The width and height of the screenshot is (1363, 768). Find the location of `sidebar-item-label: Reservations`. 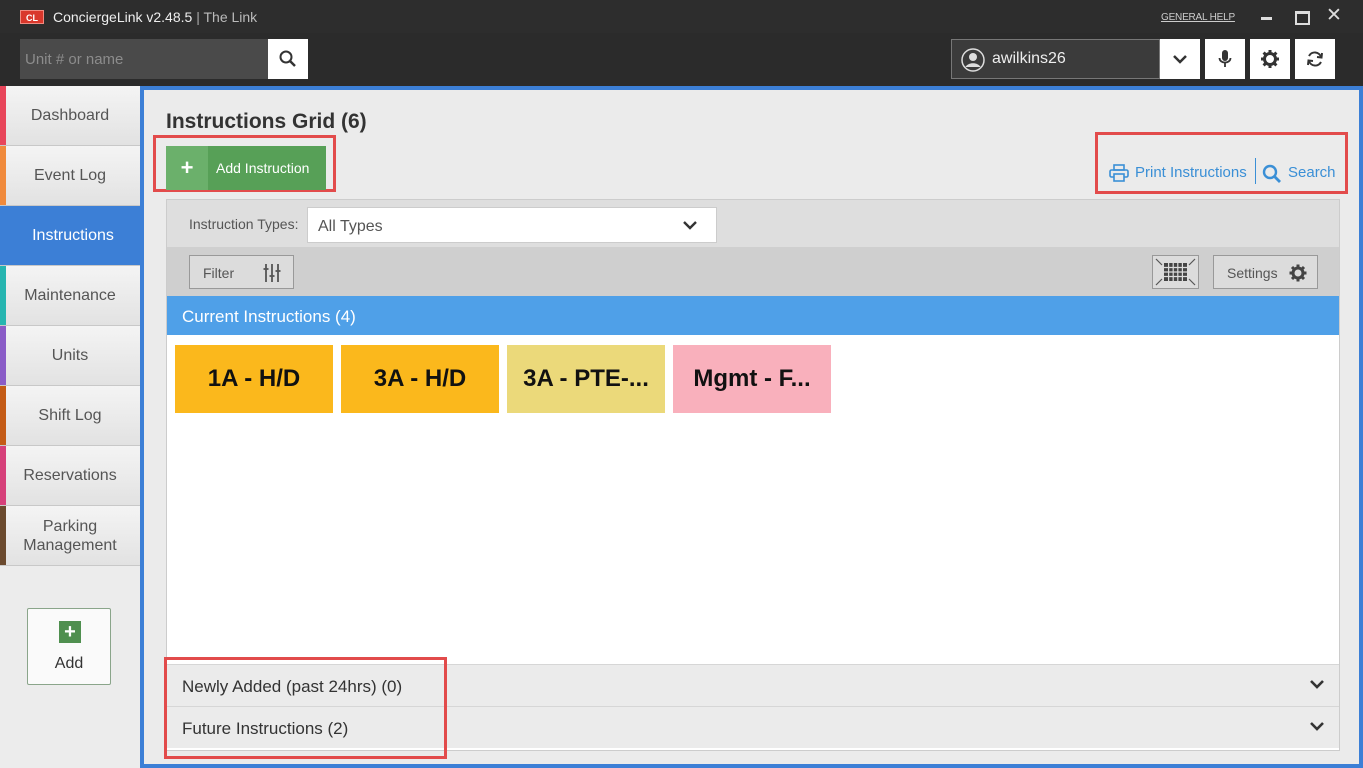

sidebar-item-label: Reservations is located at coordinates (70, 475).